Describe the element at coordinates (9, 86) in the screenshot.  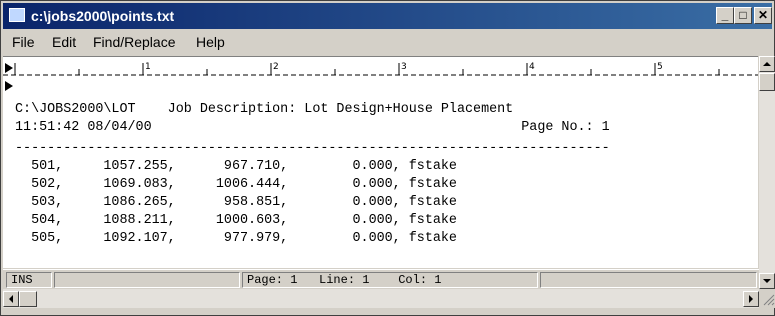
I see `left-indent-marker-icon` at that location.